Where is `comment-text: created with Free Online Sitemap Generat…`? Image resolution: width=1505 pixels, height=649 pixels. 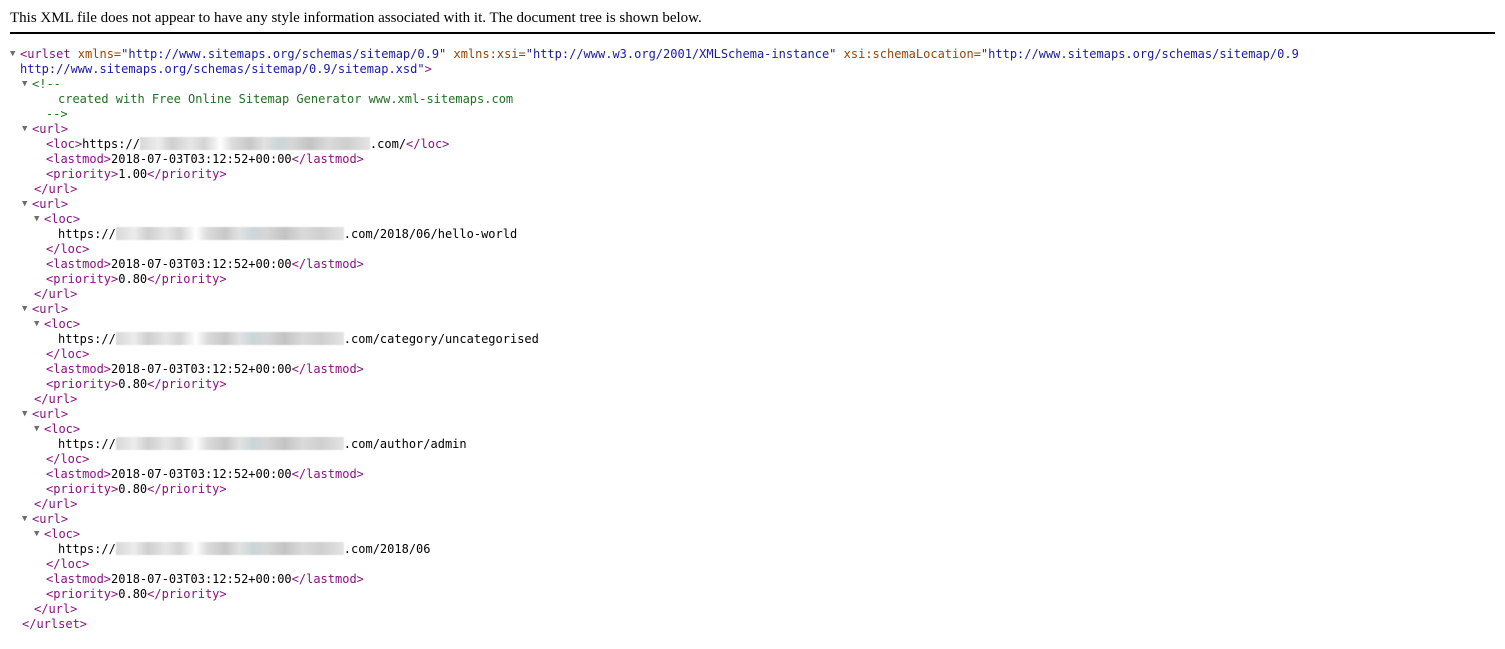
comment-text: created with Free Online Sitemap Generat… is located at coordinates (286, 99).